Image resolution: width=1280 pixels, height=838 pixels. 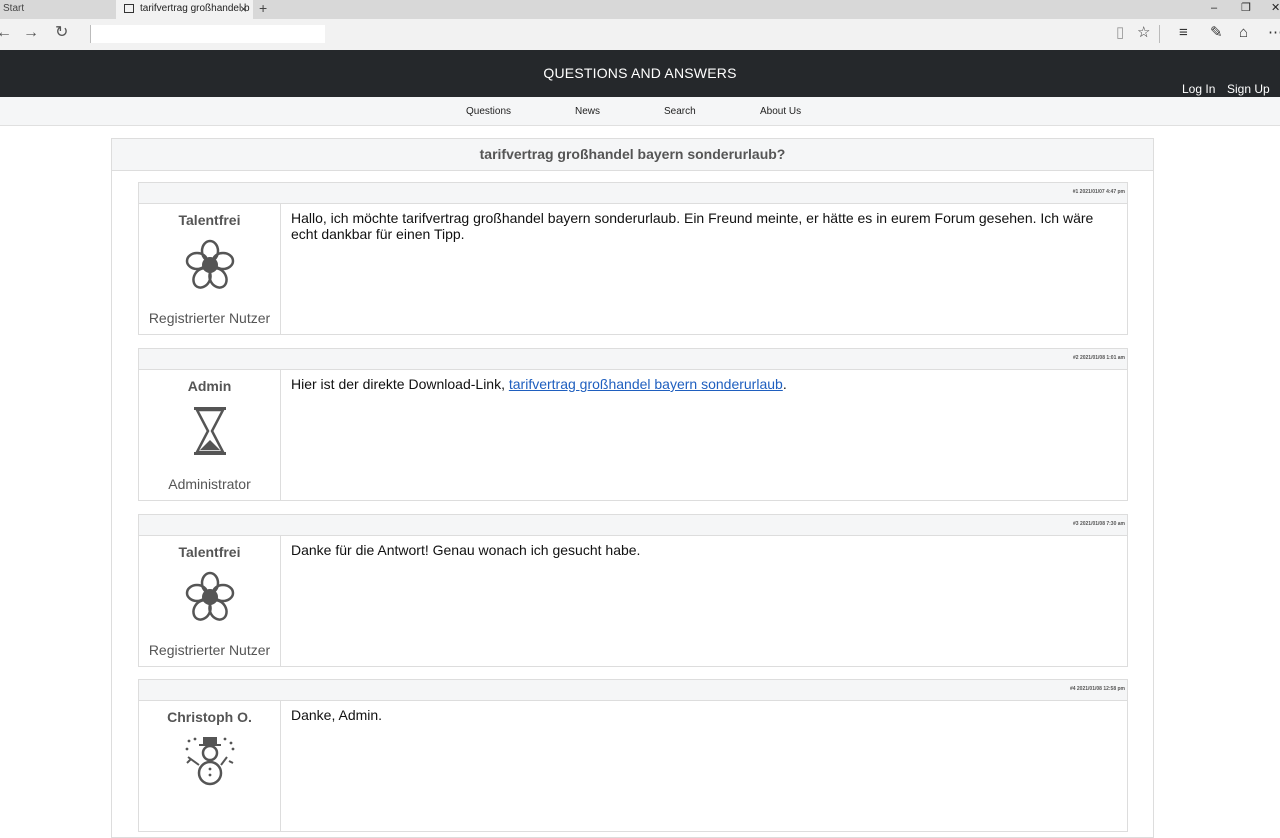 What do you see at coordinates (58, 9) in the screenshot?
I see `tab-start: Start` at bounding box center [58, 9].